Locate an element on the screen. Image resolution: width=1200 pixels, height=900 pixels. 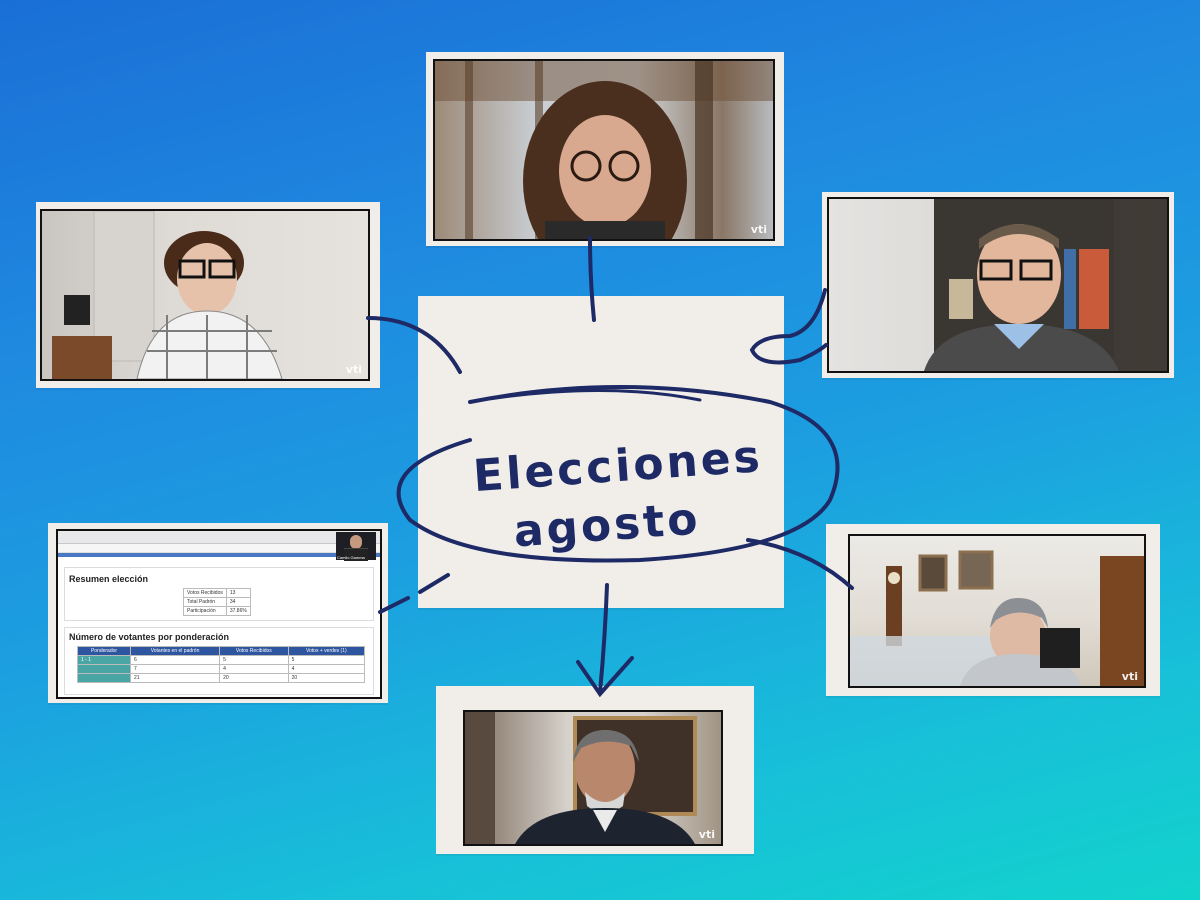
arrow-down-head is located at coordinates (605, 677).